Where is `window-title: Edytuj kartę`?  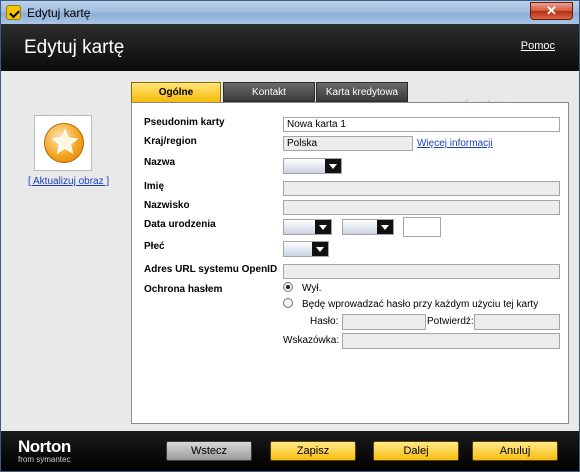
window-title: Edytuj kartę is located at coordinates (59, 13).